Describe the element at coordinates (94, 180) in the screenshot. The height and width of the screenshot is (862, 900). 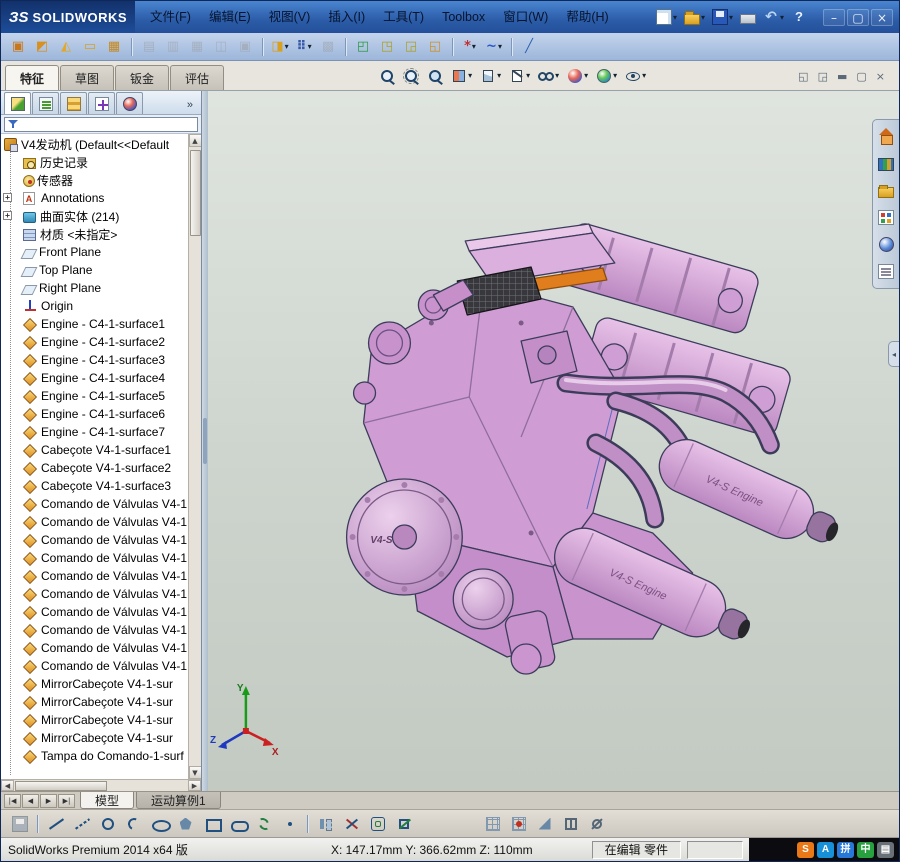
I see `tree-item: 传感器` at that location.